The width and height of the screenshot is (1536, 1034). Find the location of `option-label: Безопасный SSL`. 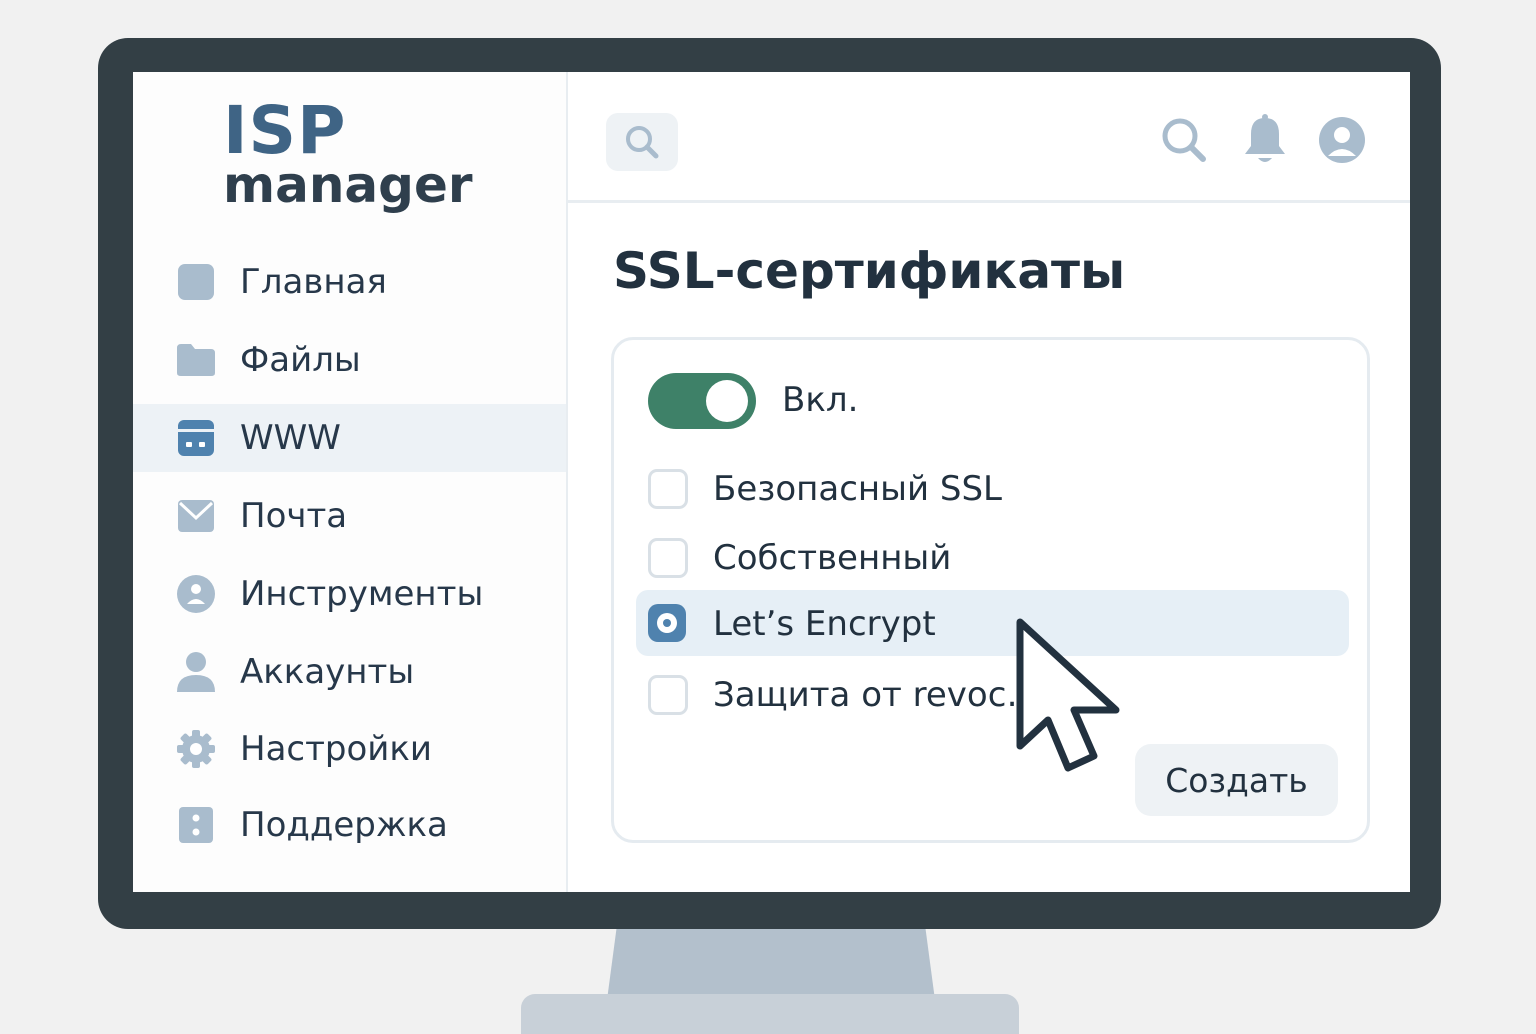

option-label: Безопасный SSL is located at coordinates (857, 489).